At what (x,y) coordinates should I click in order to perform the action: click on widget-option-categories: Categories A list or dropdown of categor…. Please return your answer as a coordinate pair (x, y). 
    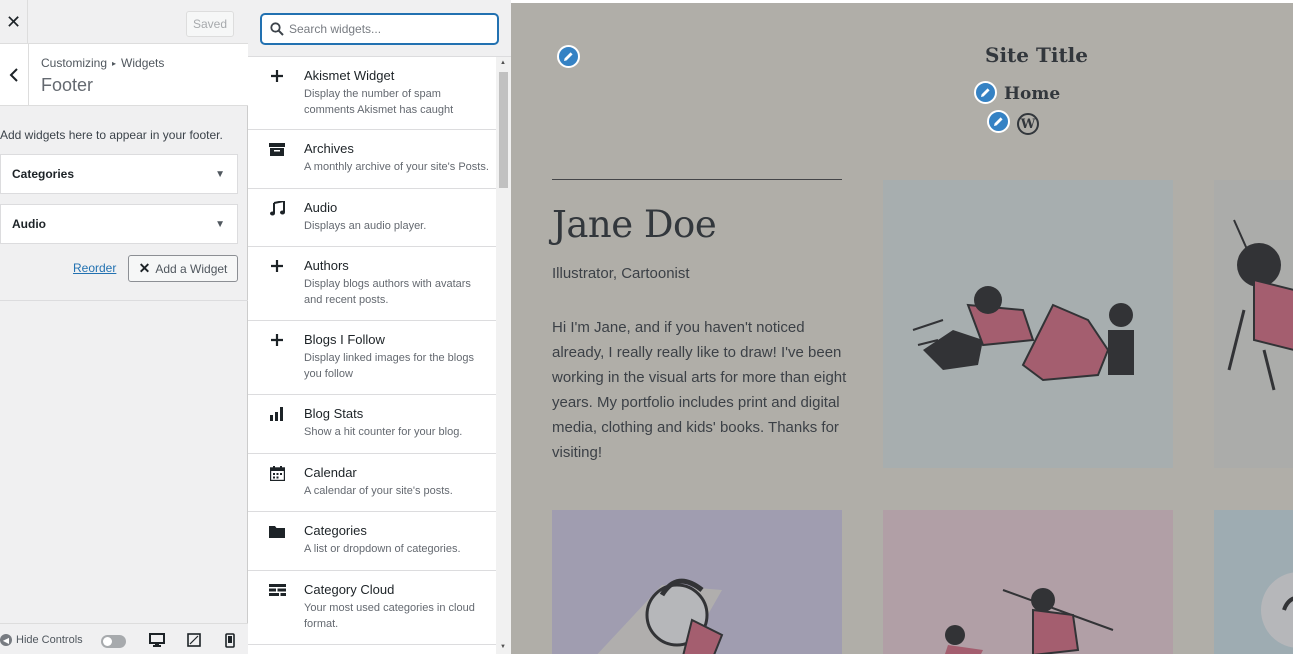
    Looking at the image, I should click on (372, 541).